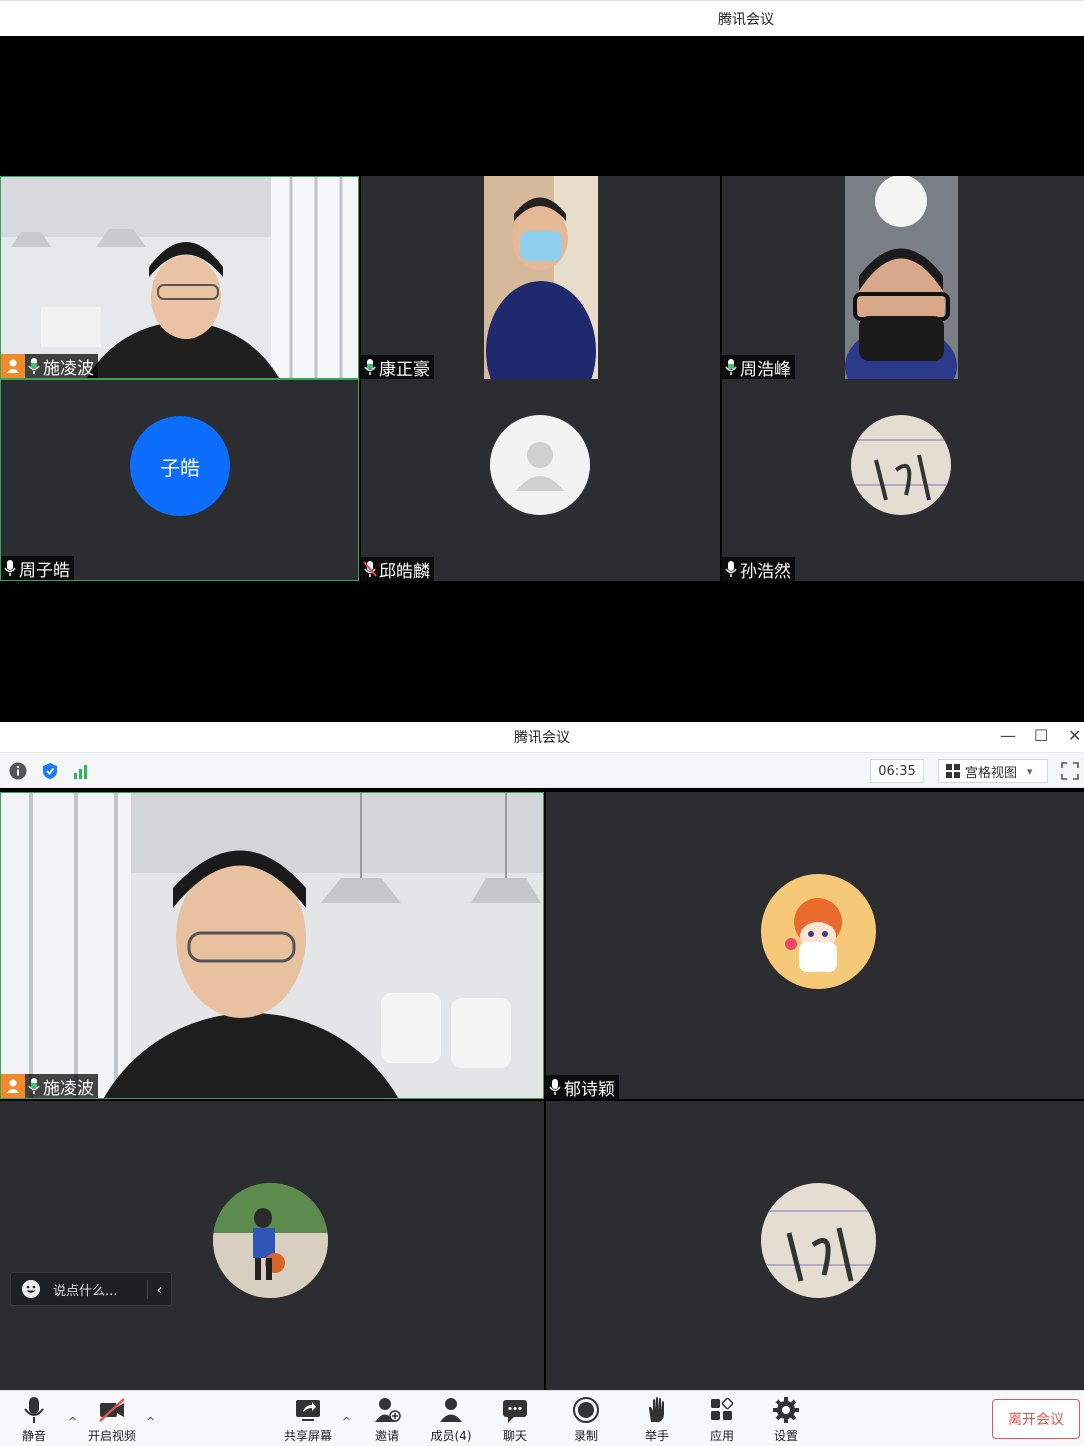  Describe the element at coordinates (451, 1436) in the screenshot. I see `members-label: 成员(4)` at that location.